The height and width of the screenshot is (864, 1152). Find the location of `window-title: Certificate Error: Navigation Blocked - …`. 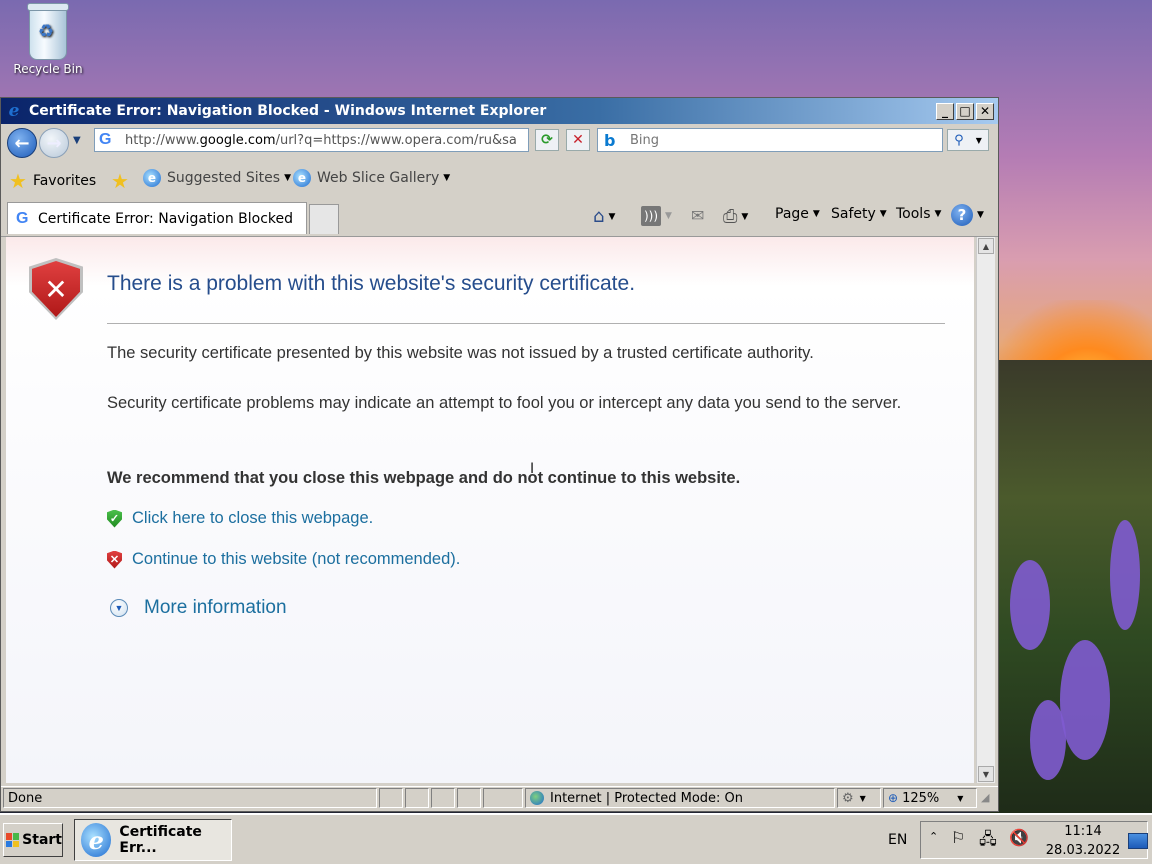

window-title: Certificate Error: Navigation Blocked - … is located at coordinates (288, 111).